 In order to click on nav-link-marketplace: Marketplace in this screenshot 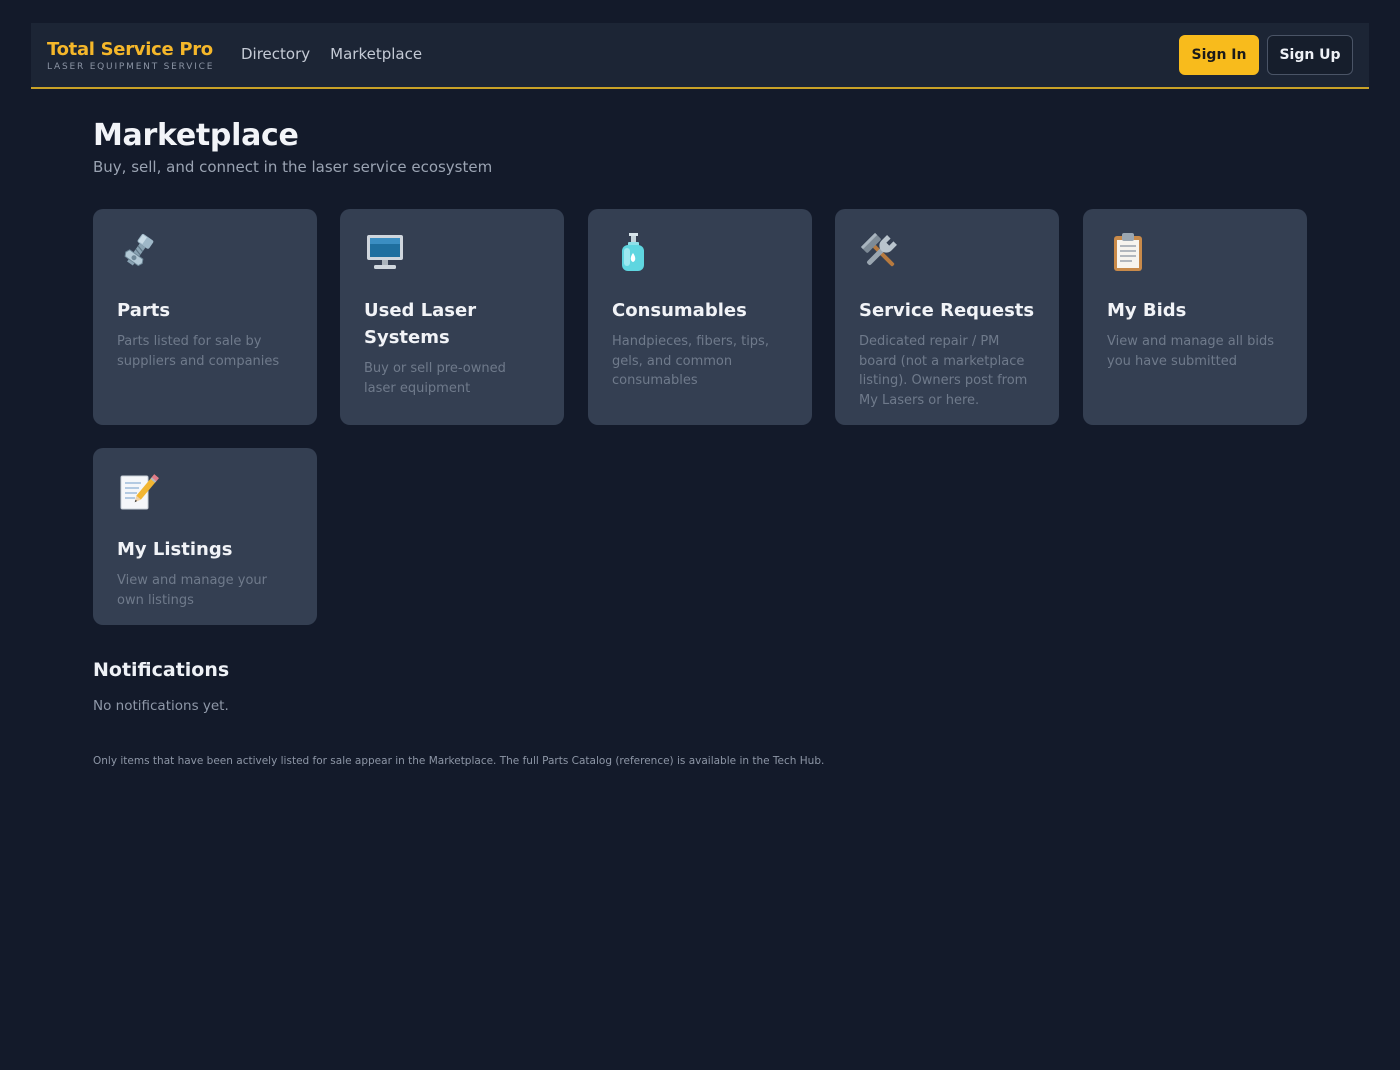, I will do `click(376, 54)`.